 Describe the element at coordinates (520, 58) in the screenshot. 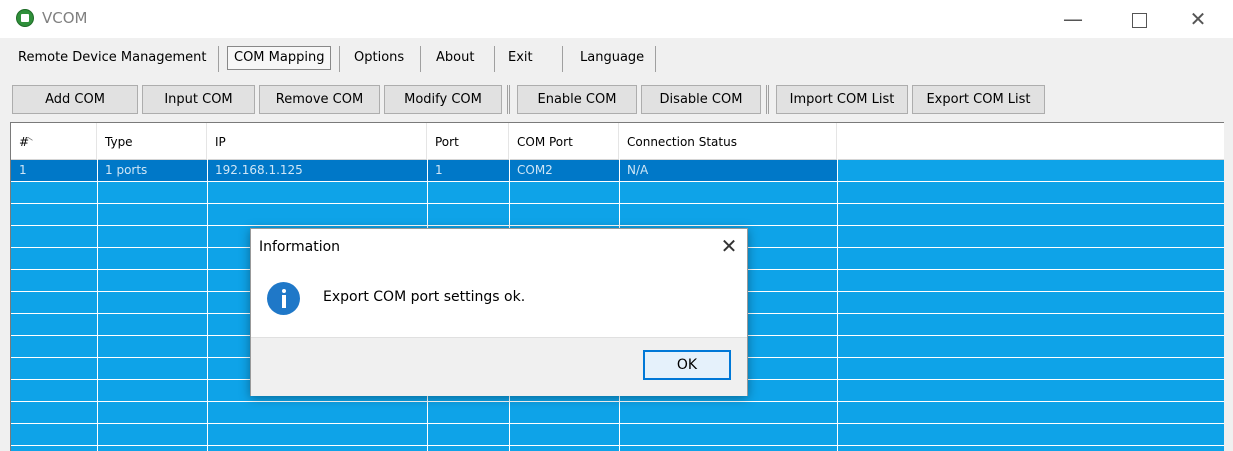

I see `menu-exit: Exit` at that location.